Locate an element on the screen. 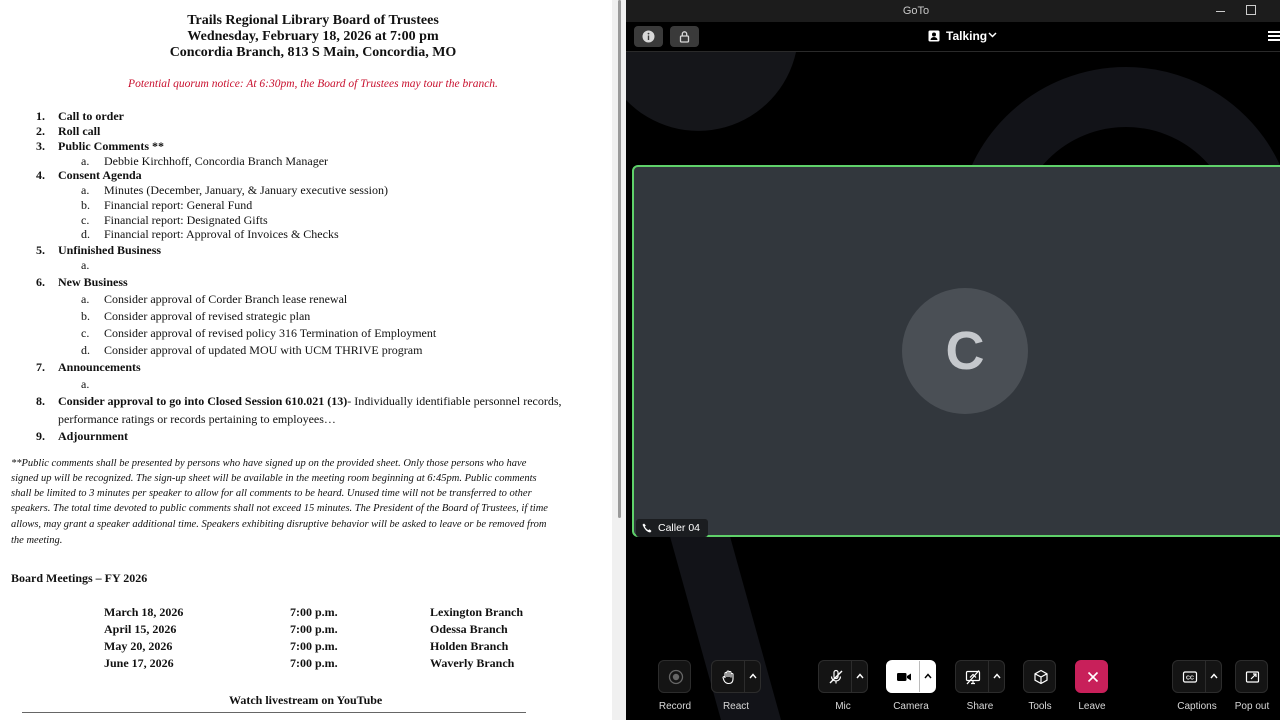 This screenshot has width=1280, height=720. meeting-date: May 20, 2026 is located at coordinates (138, 646).